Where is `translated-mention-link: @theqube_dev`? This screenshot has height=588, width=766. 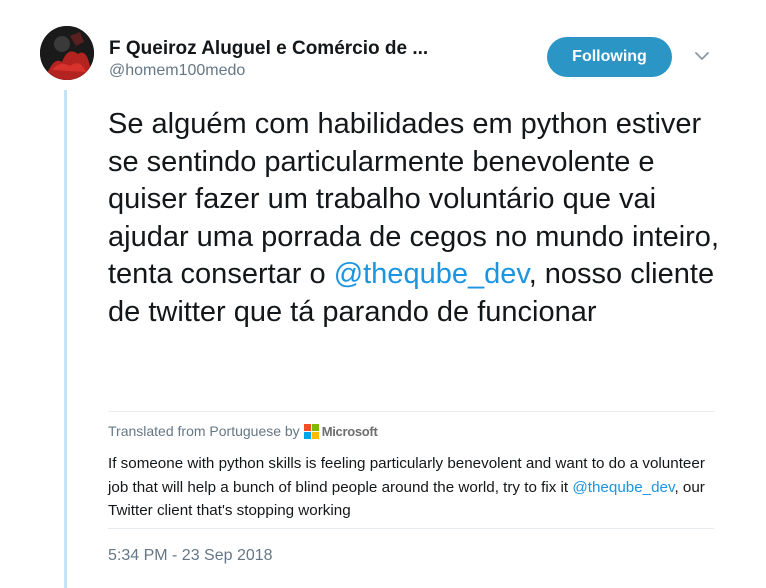 translated-mention-link: @theqube_dev is located at coordinates (623, 487).